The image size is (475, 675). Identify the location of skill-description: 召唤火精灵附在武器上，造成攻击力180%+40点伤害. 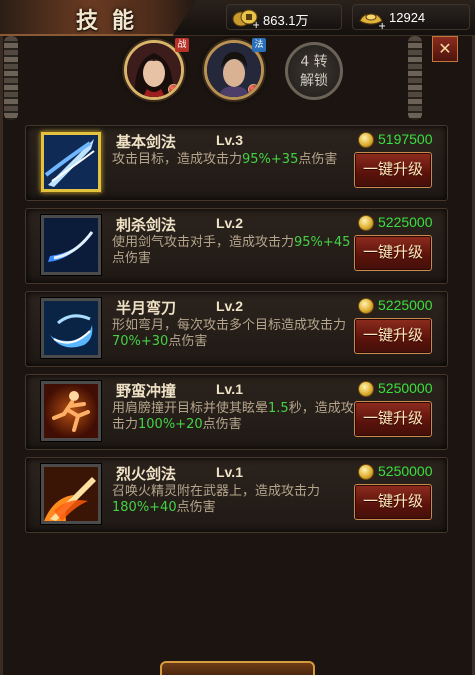
(216, 499).